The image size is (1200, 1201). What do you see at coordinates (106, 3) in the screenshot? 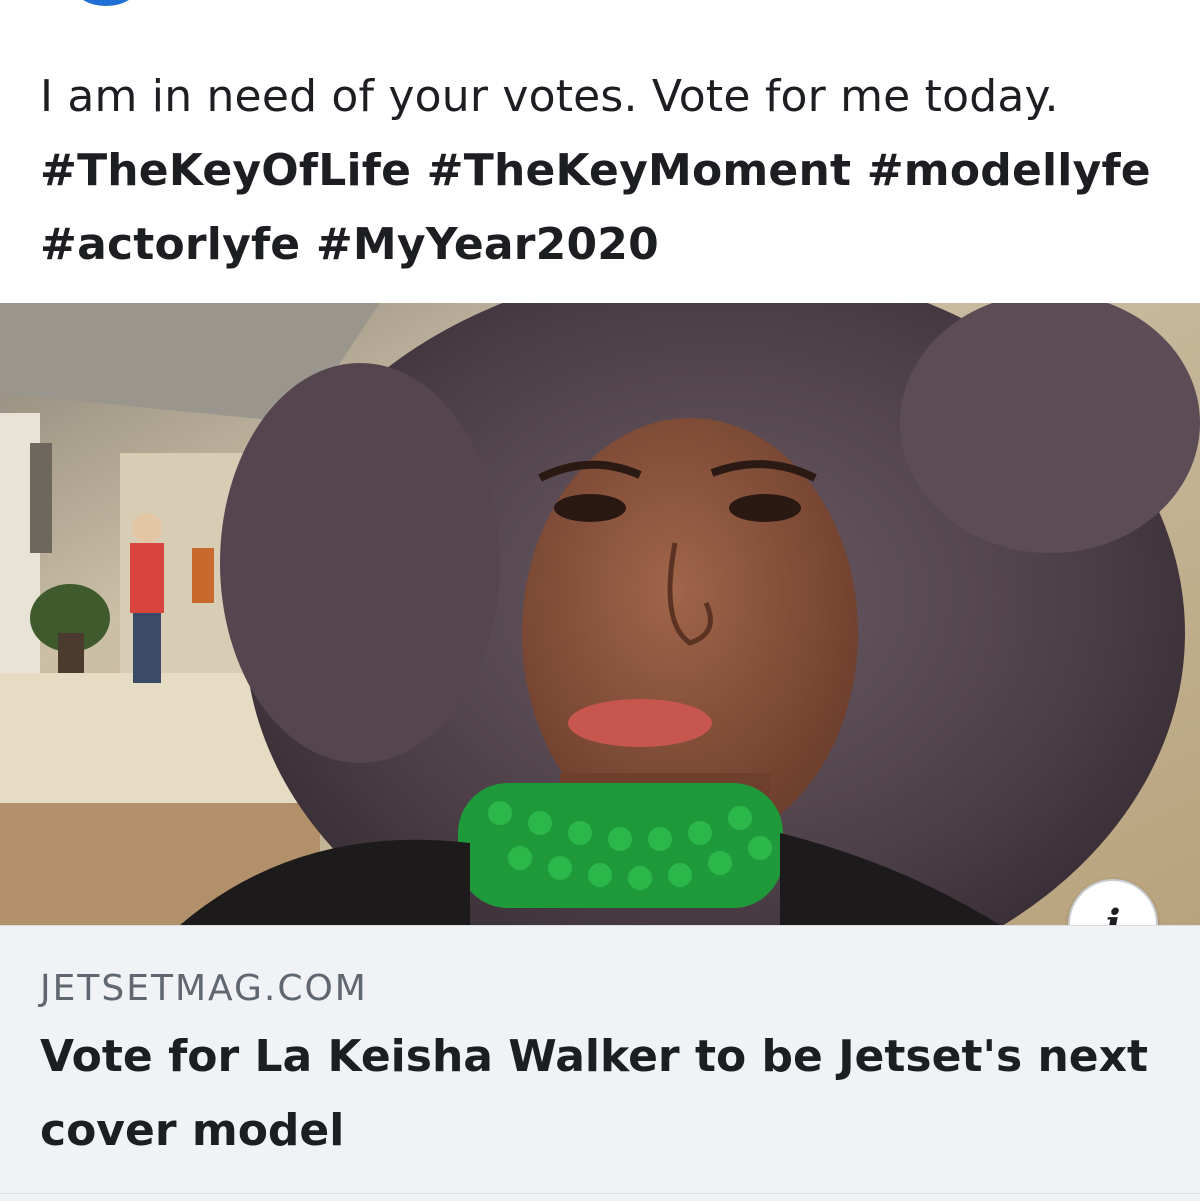
I see `avatar` at bounding box center [106, 3].